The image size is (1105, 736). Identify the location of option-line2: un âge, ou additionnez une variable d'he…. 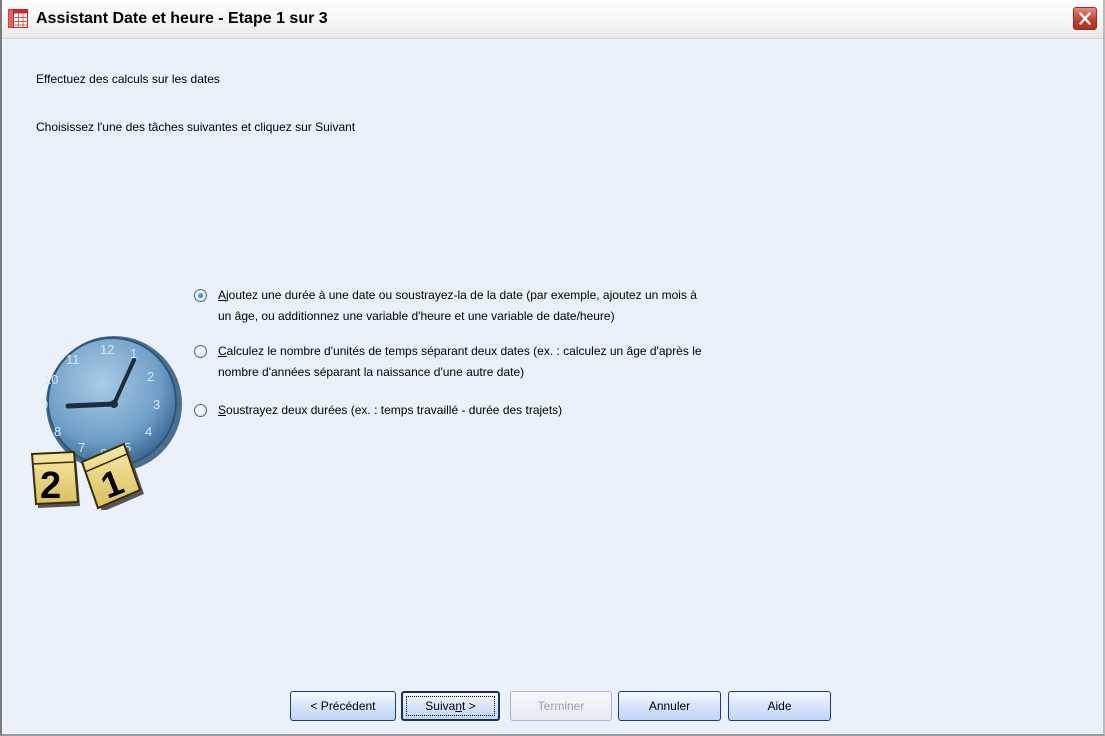
(416, 316).